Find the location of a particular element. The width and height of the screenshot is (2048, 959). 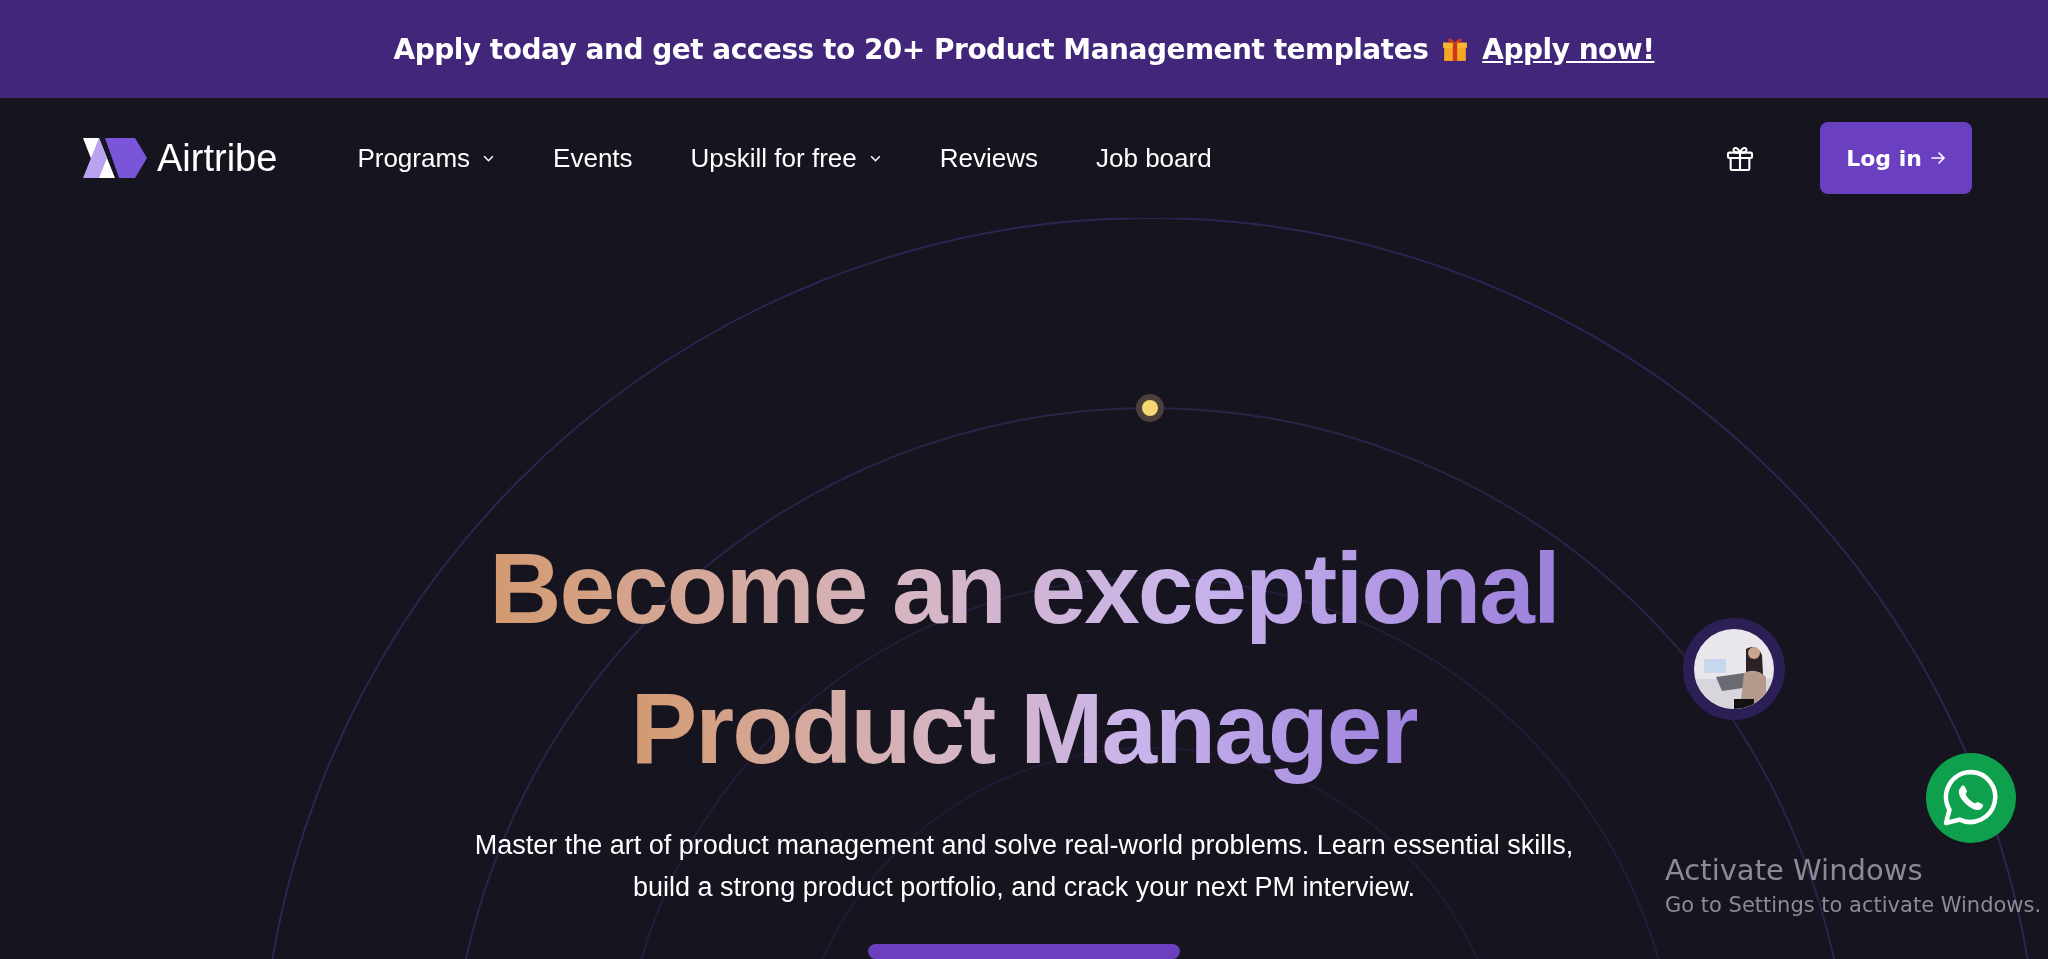

nav-link: Reviews is located at coordinates (988, 158).